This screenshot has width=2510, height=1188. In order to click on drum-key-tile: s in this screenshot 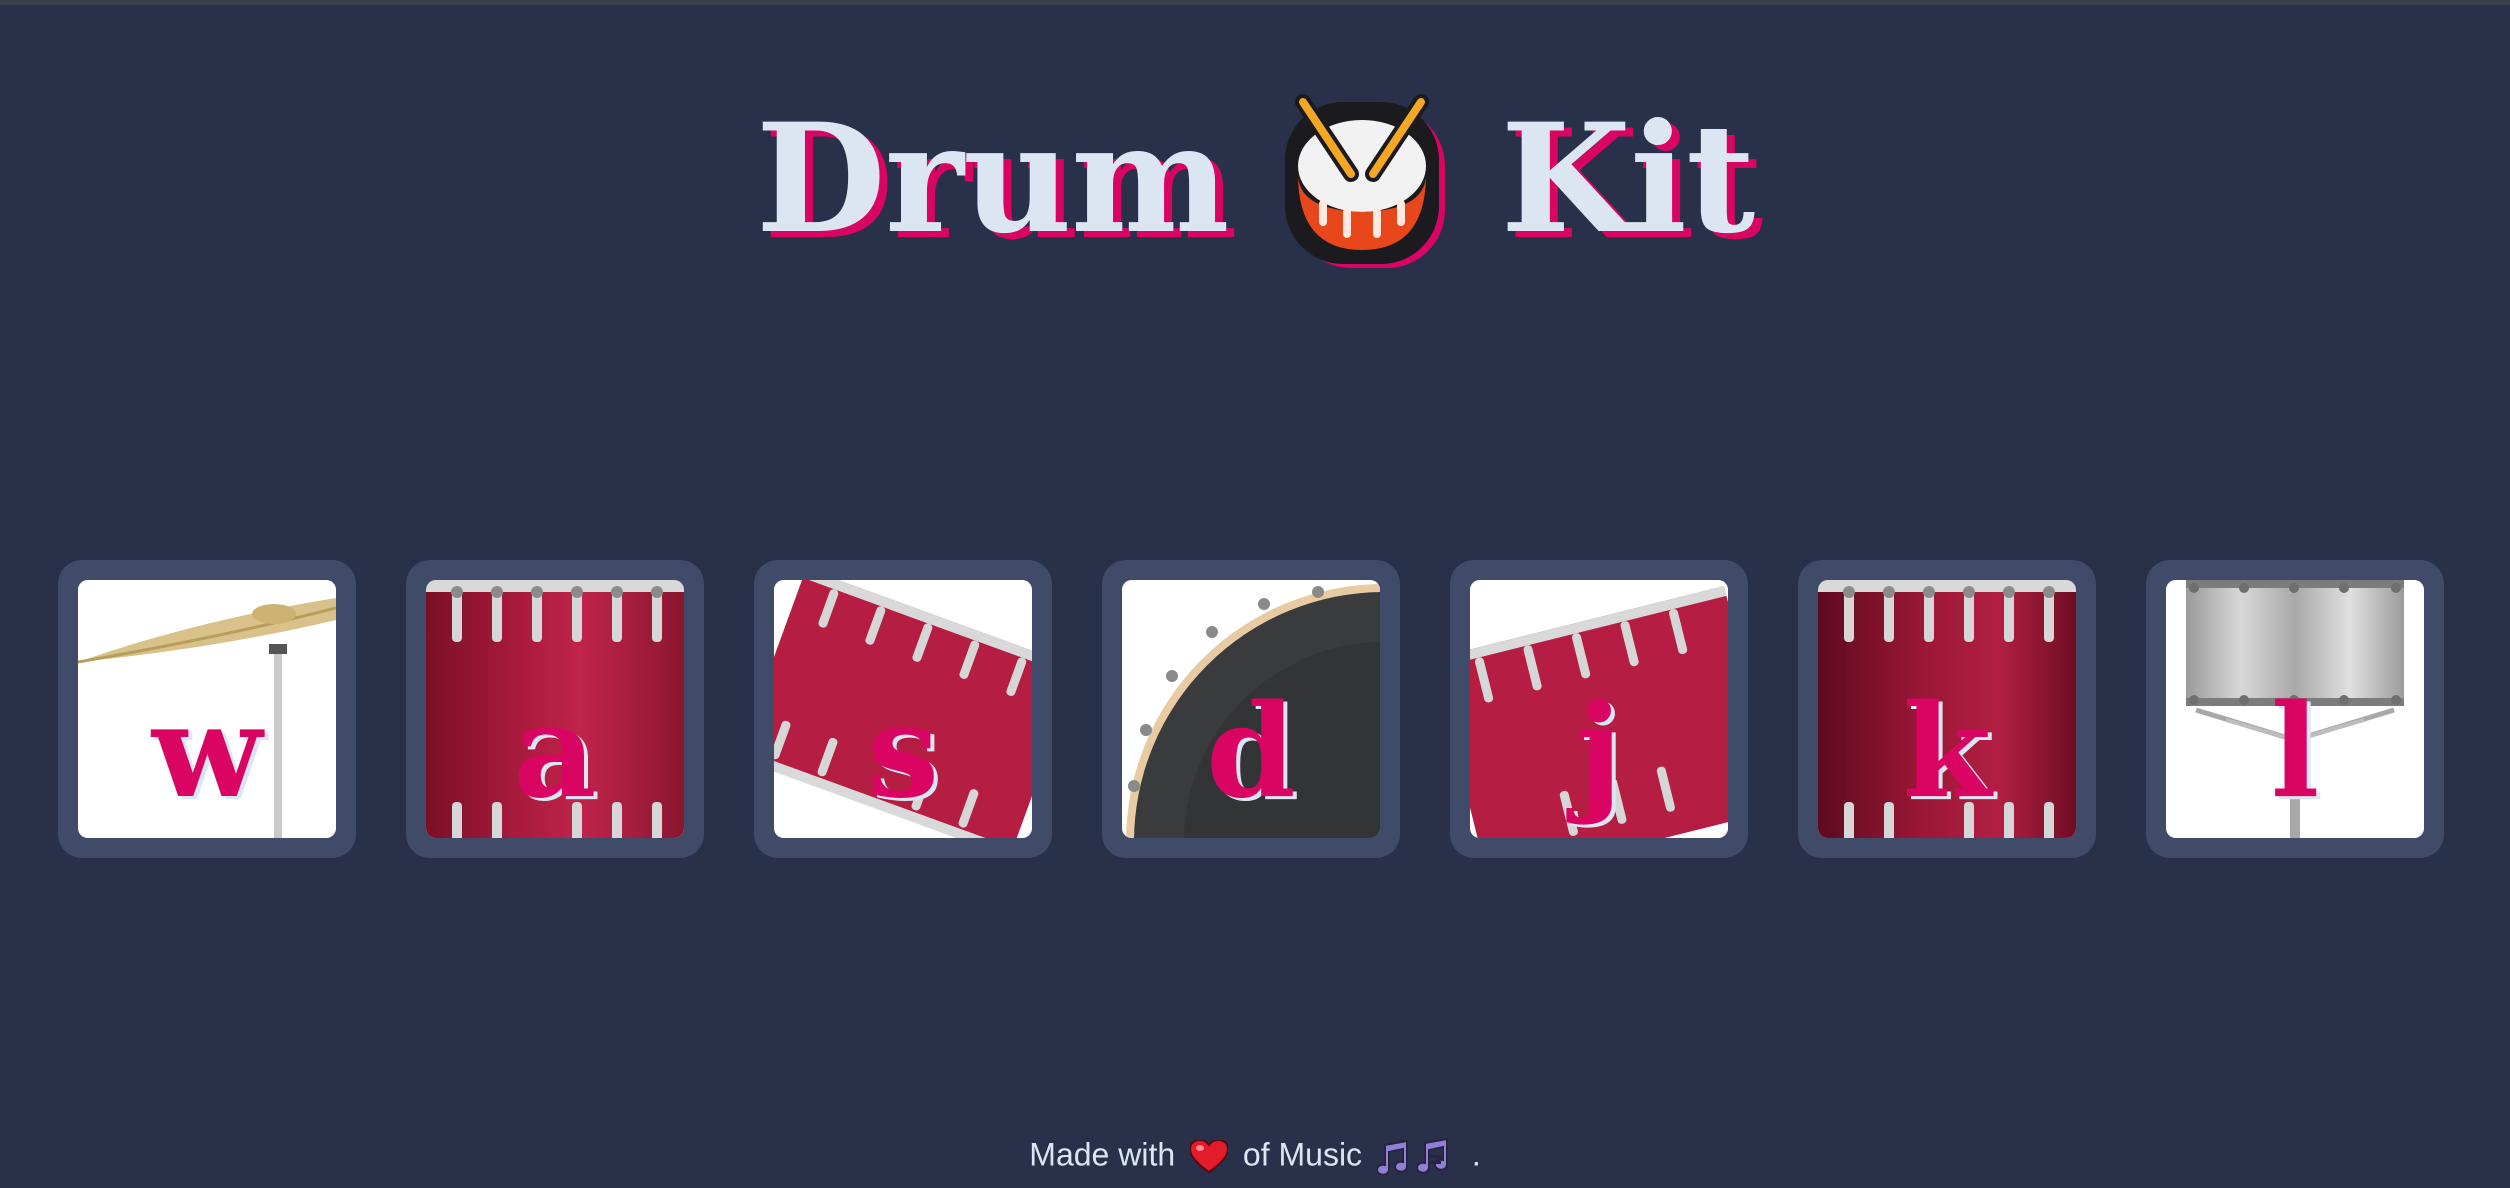, I will do `click(903, 709)`.